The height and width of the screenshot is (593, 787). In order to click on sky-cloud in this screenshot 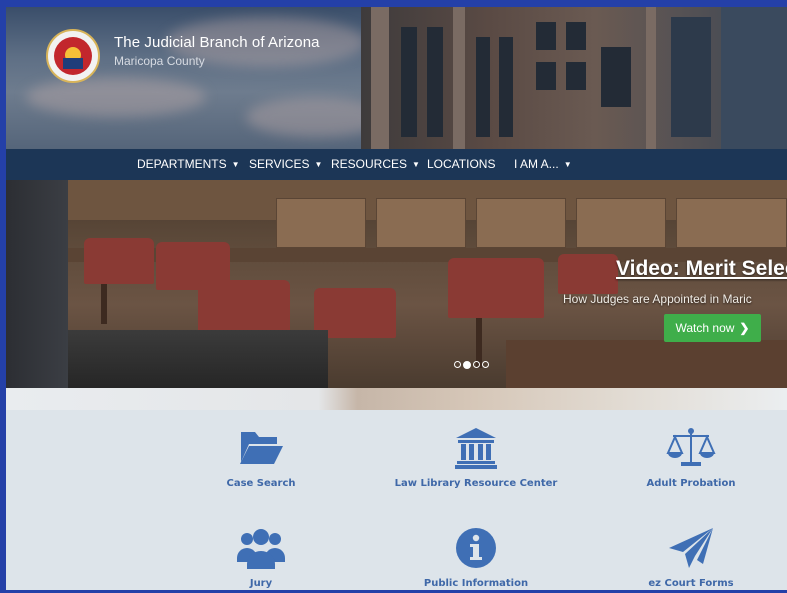, I will do `click(116, 97)`.